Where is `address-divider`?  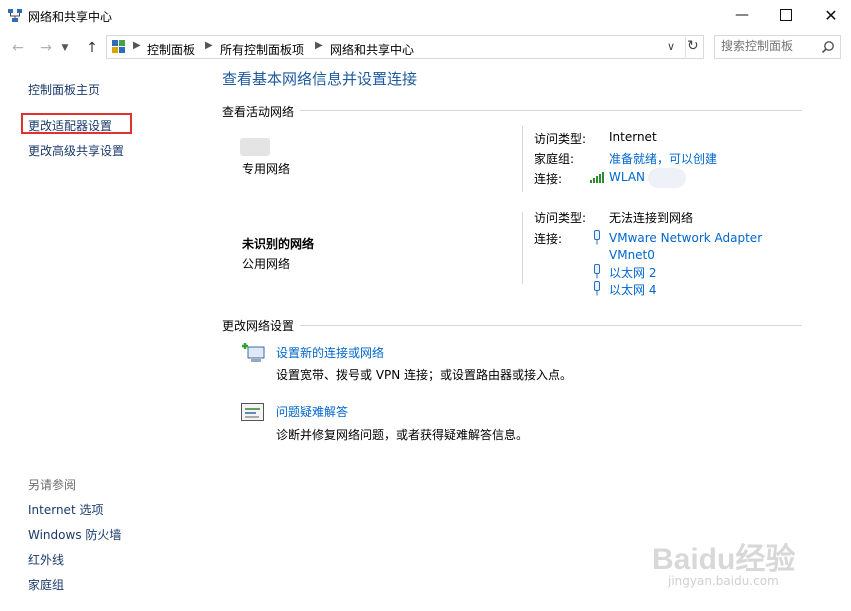 address-divider is located at coordinates (685, 47).